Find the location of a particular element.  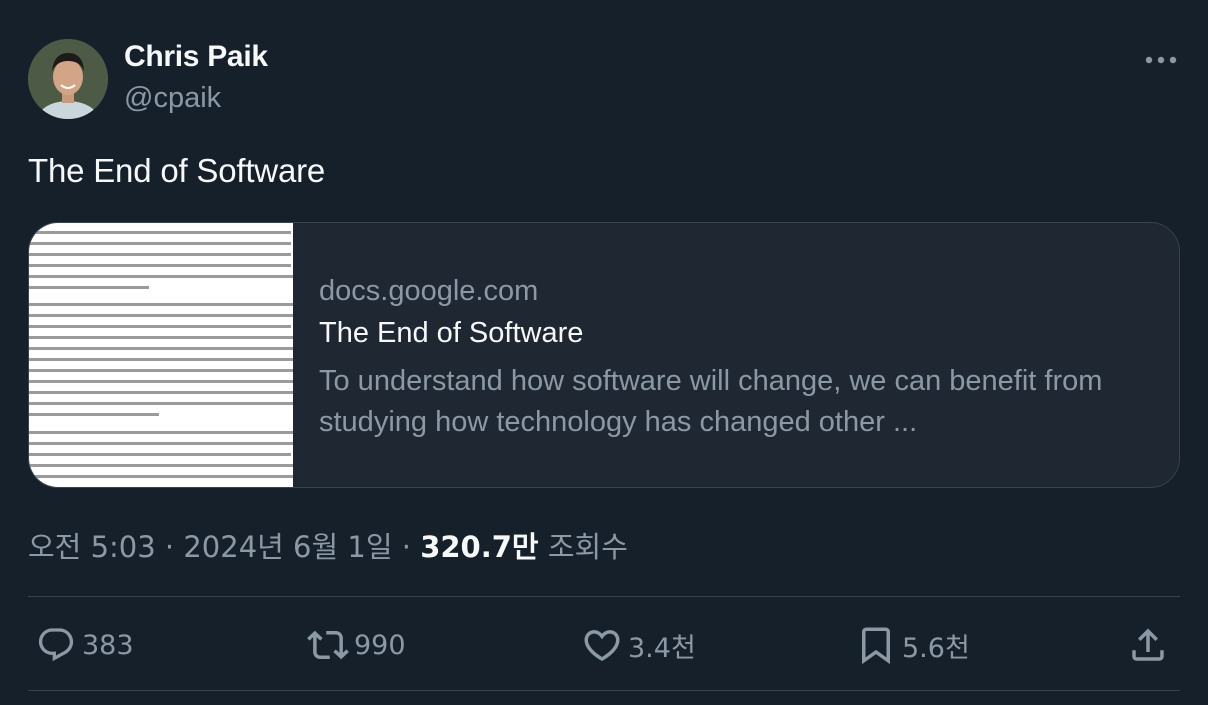

bookmark-icon is located at coordinates (876, 645).